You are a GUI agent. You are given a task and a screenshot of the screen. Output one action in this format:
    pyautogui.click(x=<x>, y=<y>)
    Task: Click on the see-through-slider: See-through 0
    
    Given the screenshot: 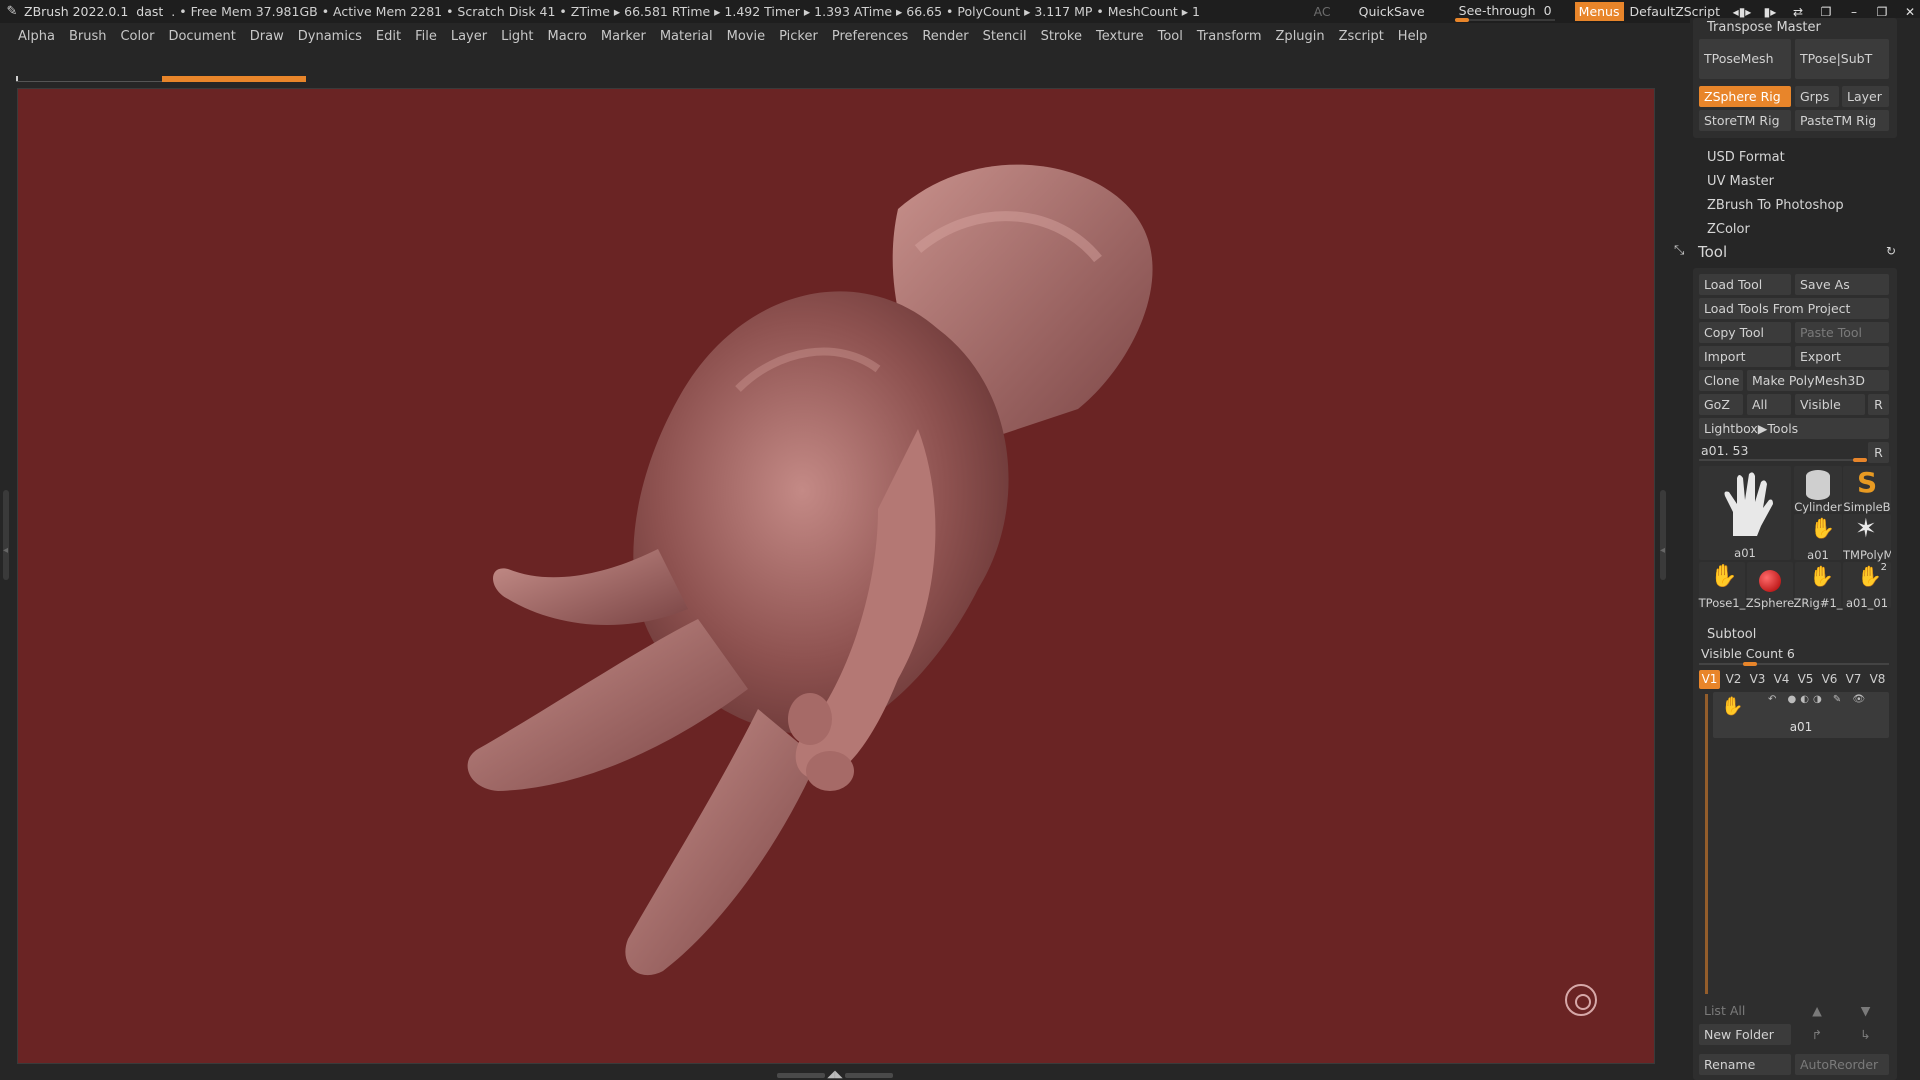 What is the action you would take?
    pyautogui.click(x=1504, y=11)
    